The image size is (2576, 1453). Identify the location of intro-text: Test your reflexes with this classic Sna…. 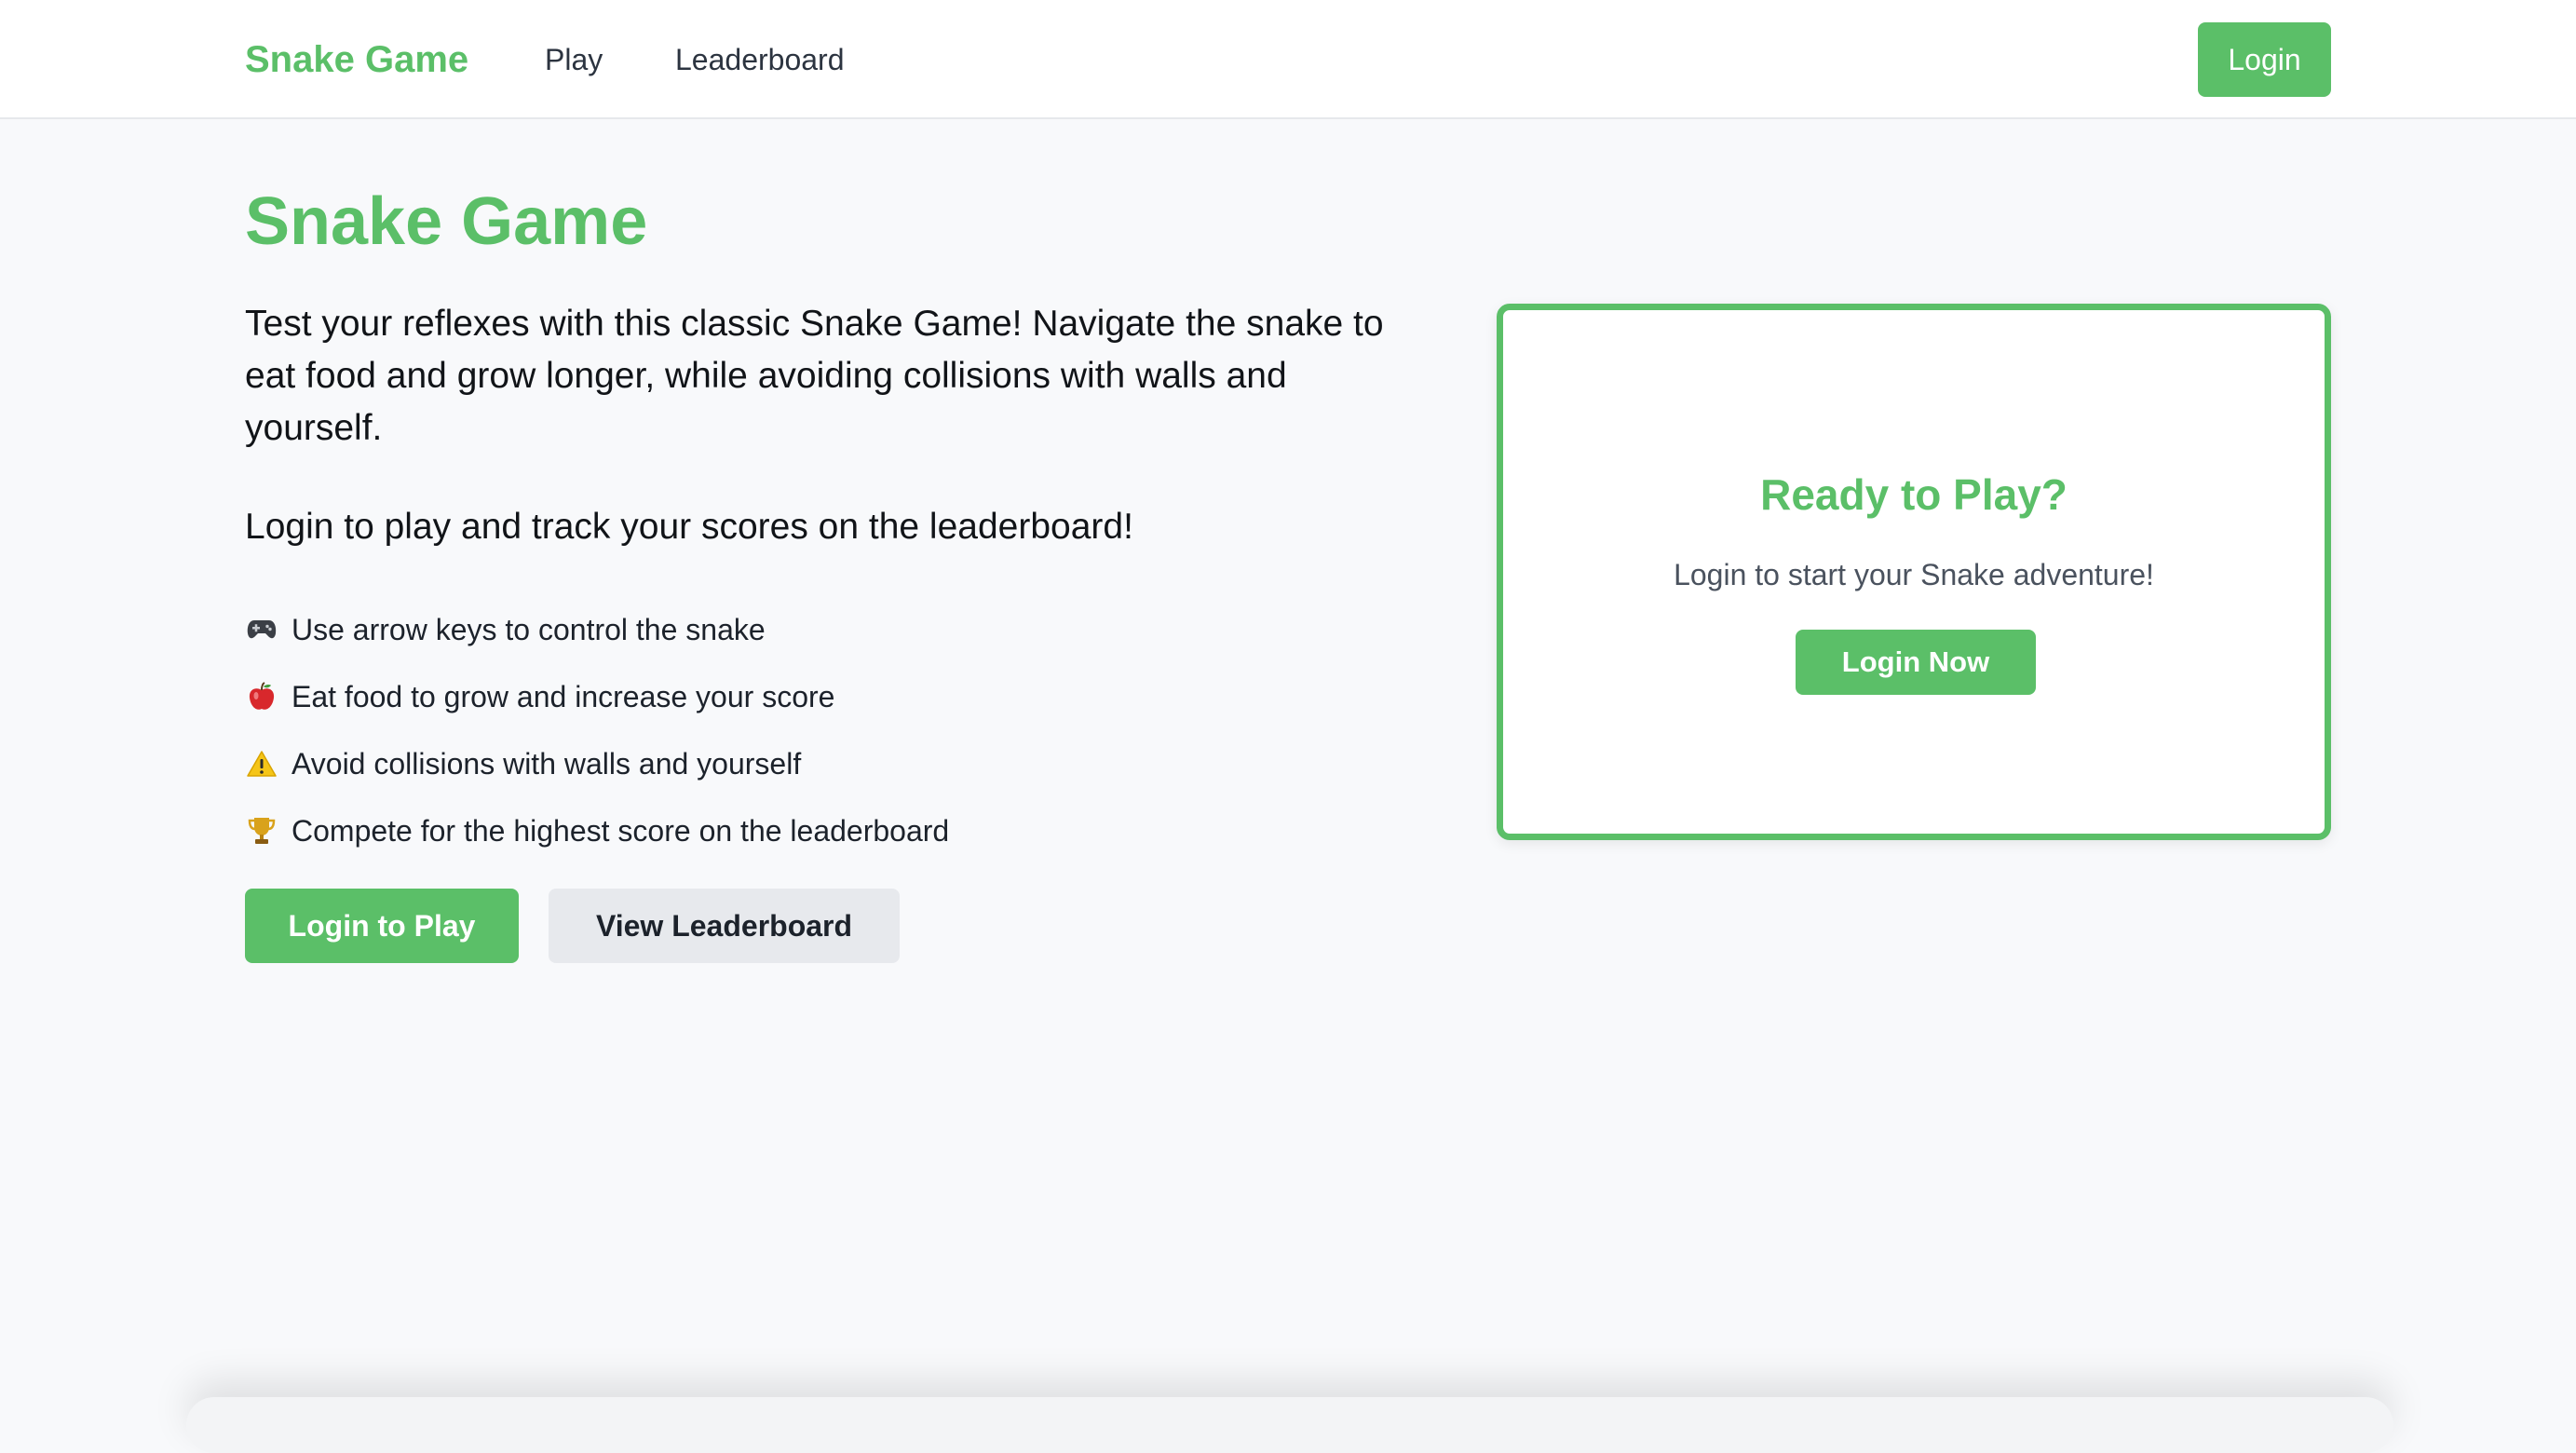
(814, 376).